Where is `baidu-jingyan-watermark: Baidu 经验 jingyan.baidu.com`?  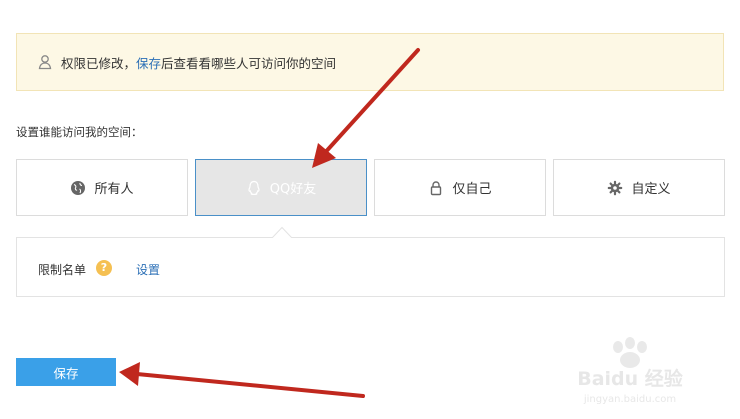
baidu-jingyan-watermark: Baidu 经验 jingyan.baidu.com is located at coordinates (630, 371).